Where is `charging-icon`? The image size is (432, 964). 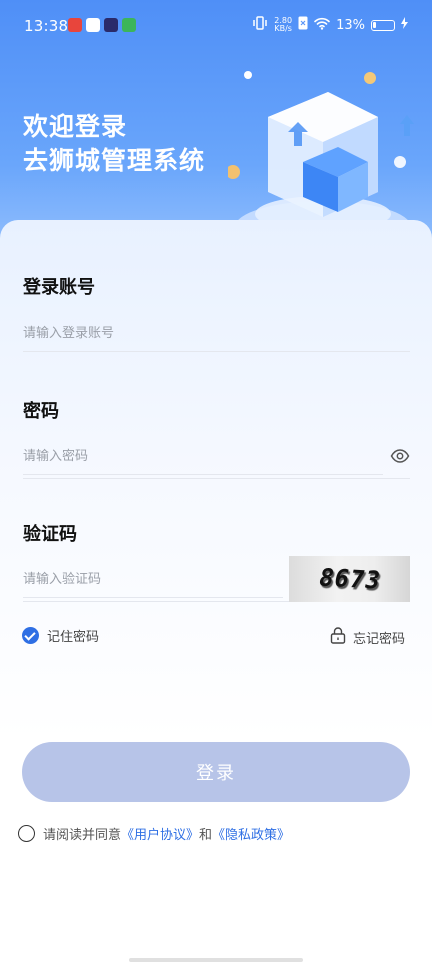
charging-icon is located at coordinates (404, 25).